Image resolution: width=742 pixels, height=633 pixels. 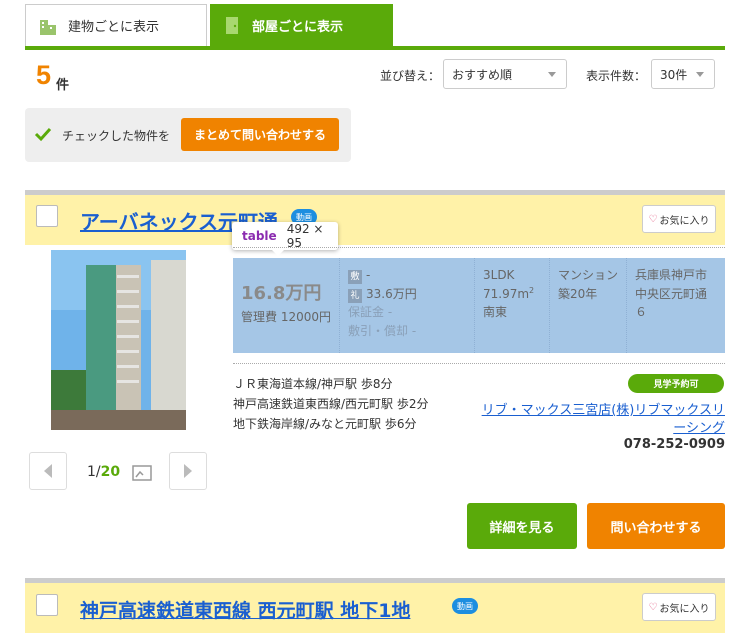 What do you see at coordinates (512, 305) in the screenshot?
I see `layout-cell: 3LDK 71.97m2 南東` at bounding box center [512, 305].